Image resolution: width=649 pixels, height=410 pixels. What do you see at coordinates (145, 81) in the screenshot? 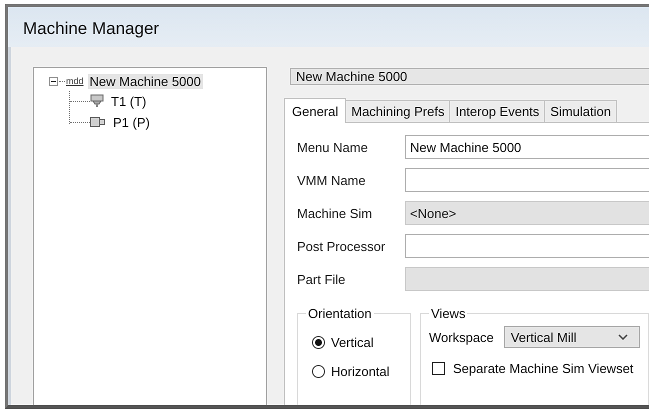
I see `tree-item: New Machine 5000` at bounding box center [145, 81].